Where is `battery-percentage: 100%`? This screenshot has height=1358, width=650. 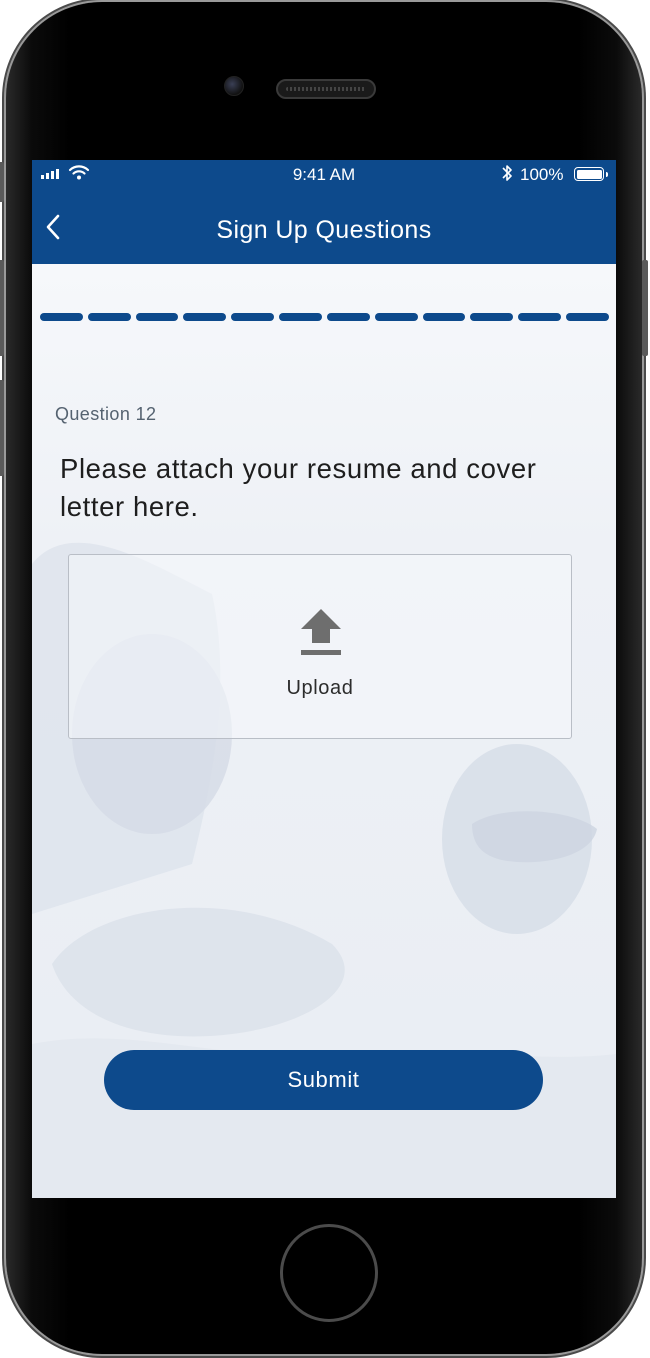 battery-percentage: 100% is located at coordinates (542, 174).